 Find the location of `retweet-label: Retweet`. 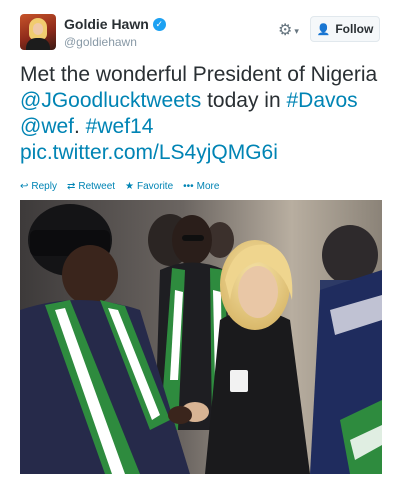

retweet-label: Retweet is located at coordinates (97, 186).